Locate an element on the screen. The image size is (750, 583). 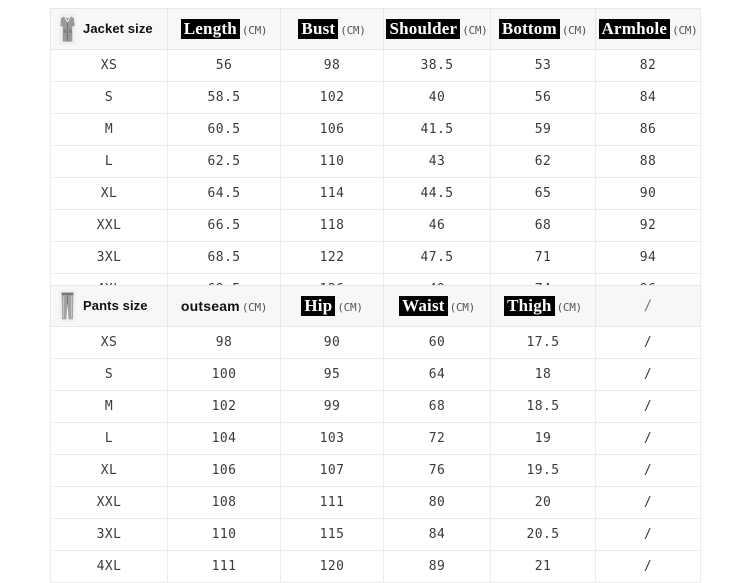
measurement-cell: 62.5 is located at coordinates (224, 161).